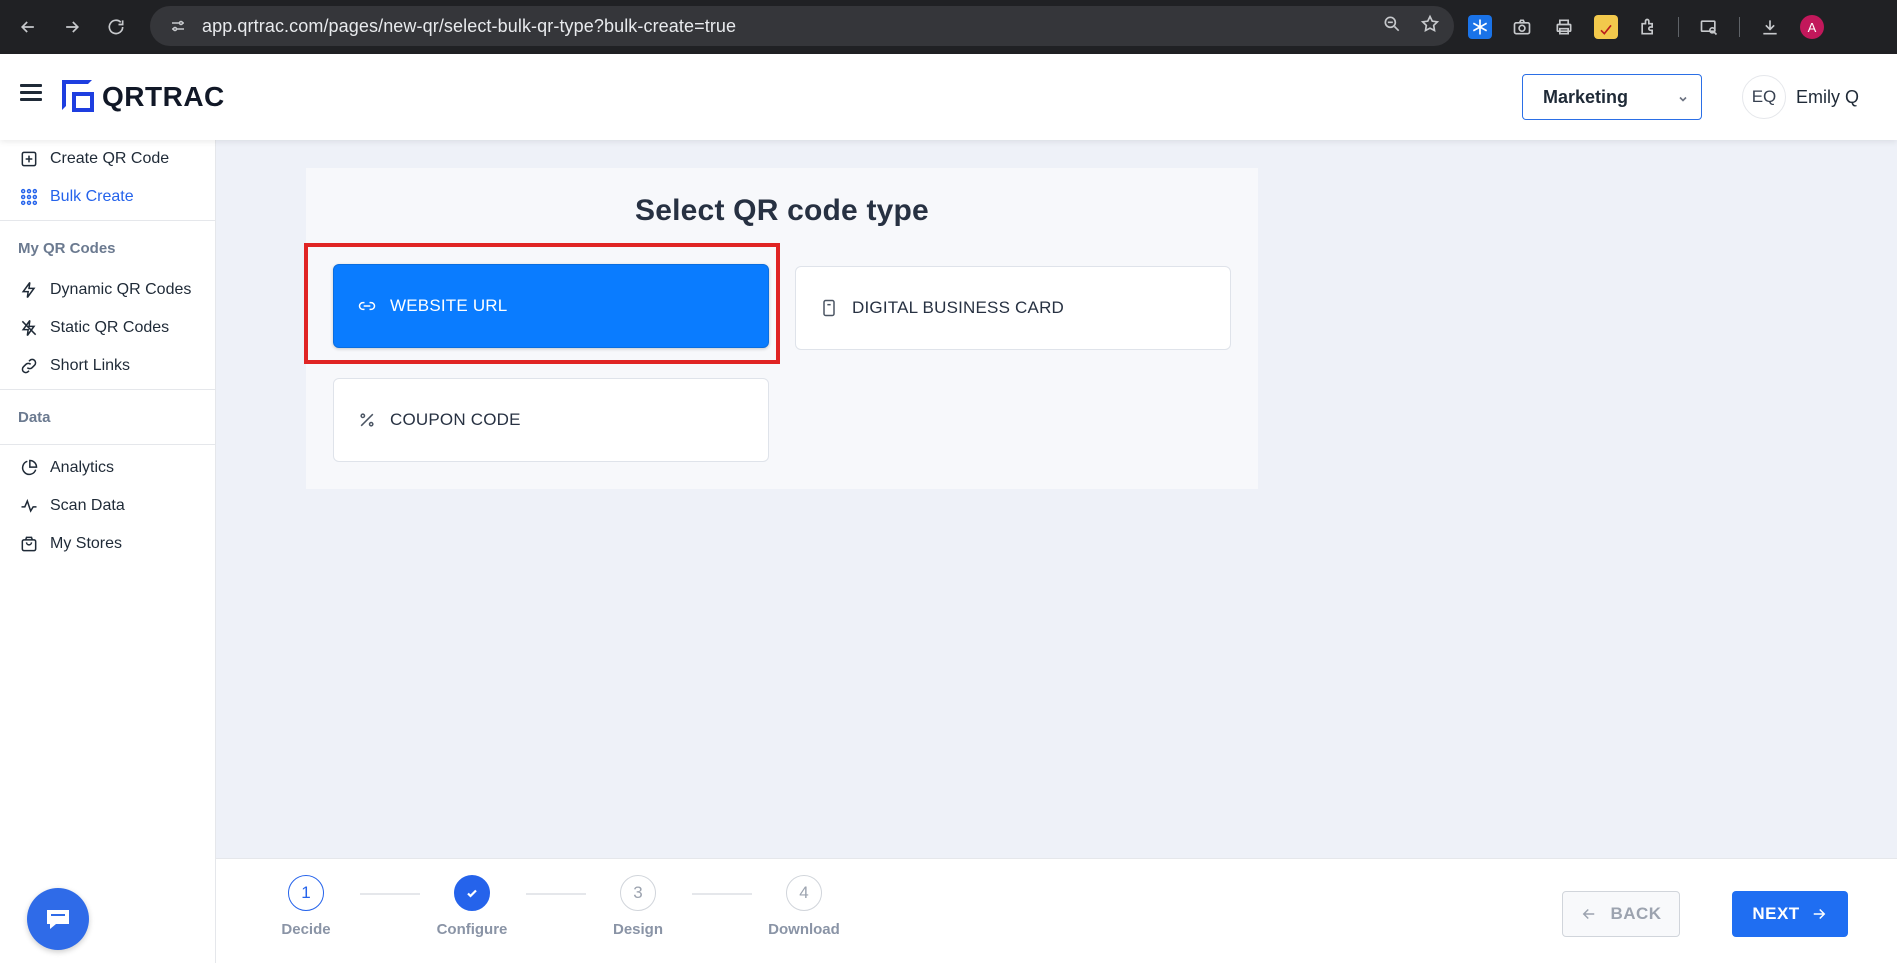  I want to click on sidebar-item-dynamic-qr-codes: Dynamic QR Codes, so click(107, 290).